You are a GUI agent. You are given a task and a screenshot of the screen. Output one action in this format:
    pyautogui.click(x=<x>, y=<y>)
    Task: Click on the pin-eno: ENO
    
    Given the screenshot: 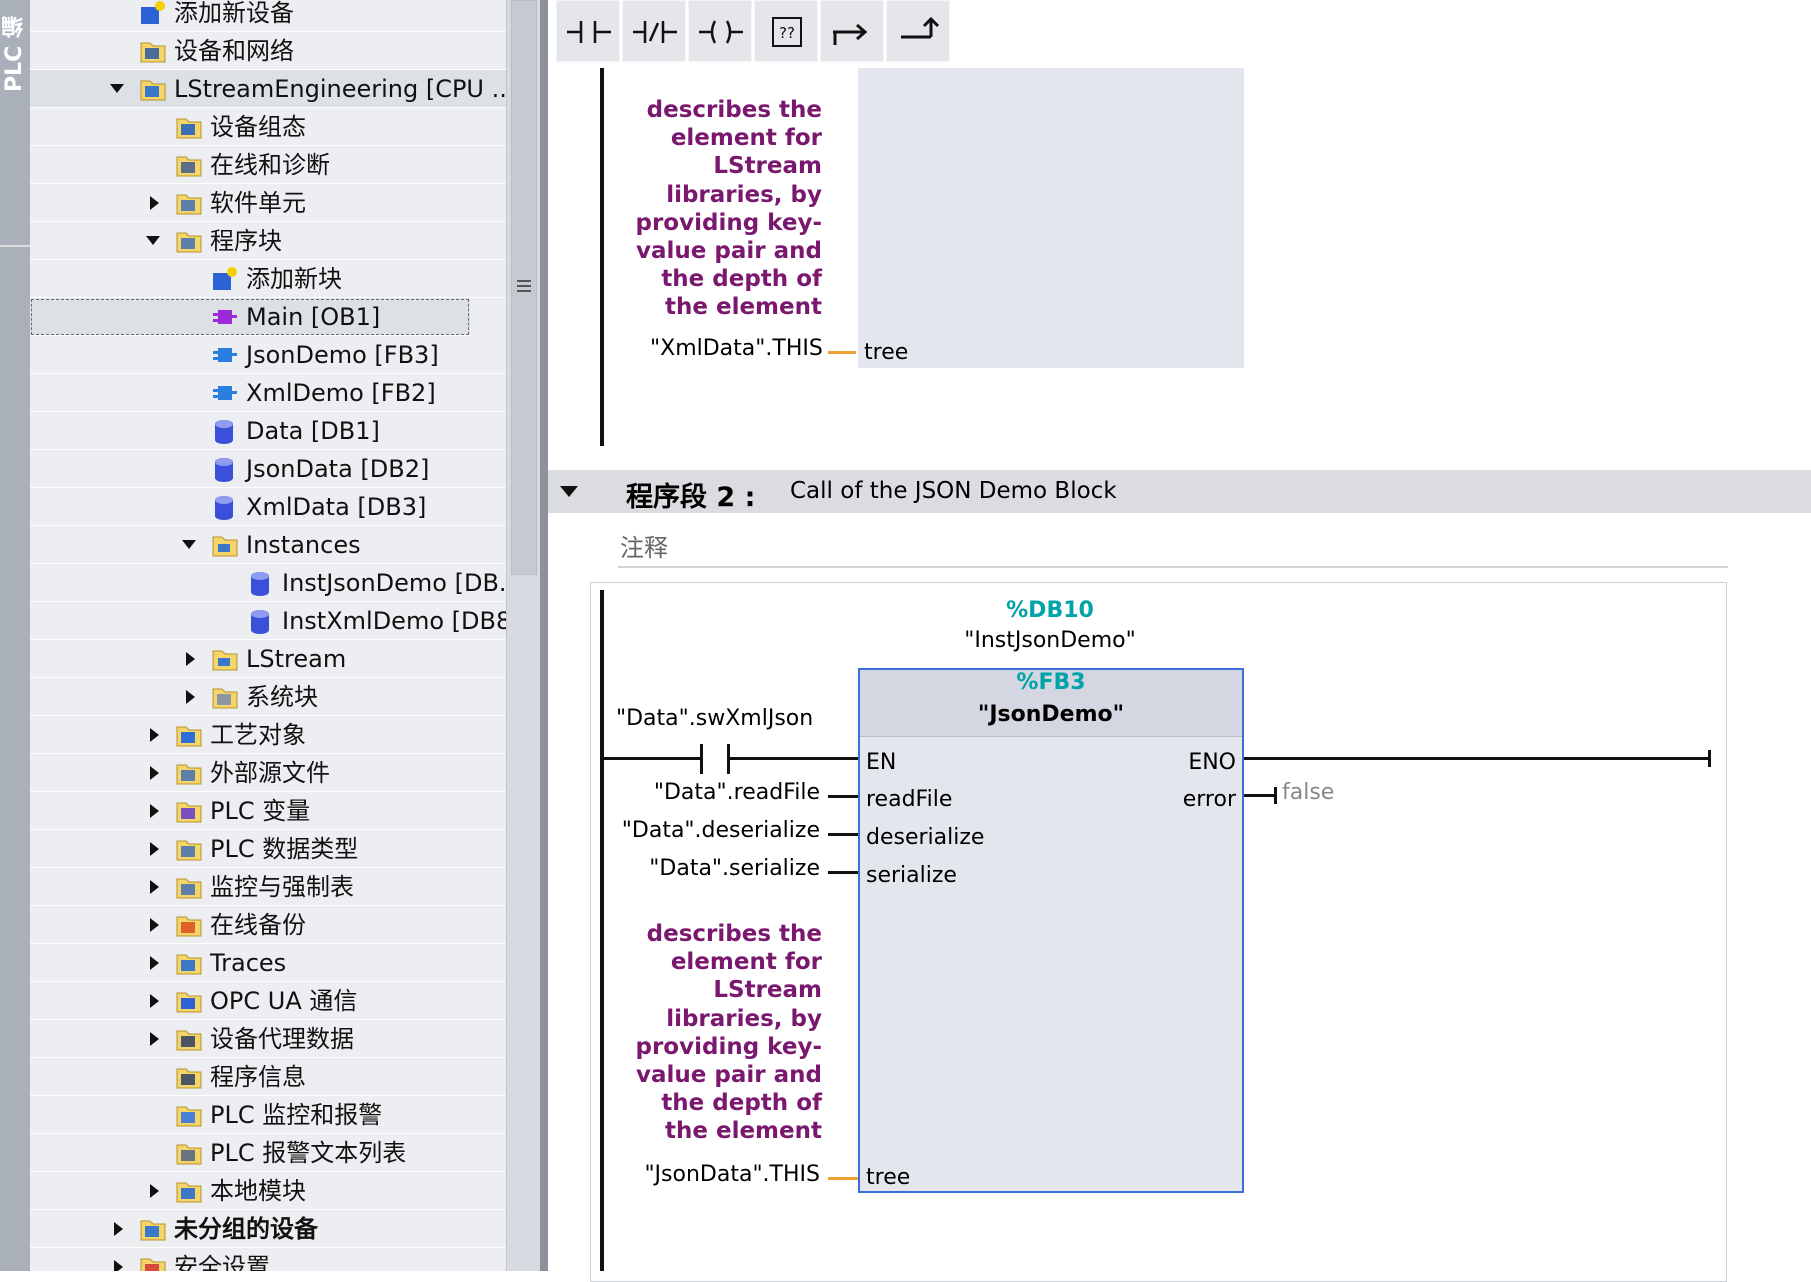 What is the action you would take?
    pyautogui.click(x=1212, y=762)
    